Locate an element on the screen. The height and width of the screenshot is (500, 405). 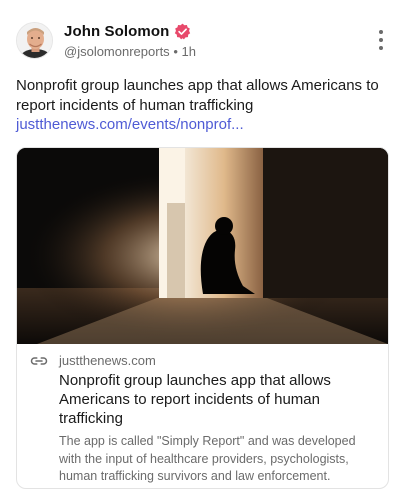
author-info: John Solomon @jsolomonreports • 1h is located at coordinates (130, 41).